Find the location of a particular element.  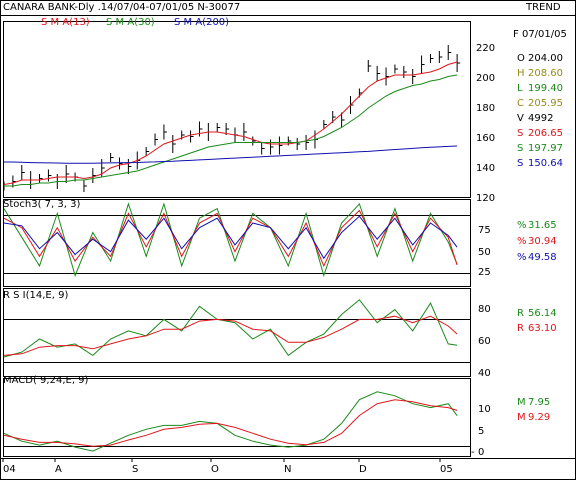

info-date: F 07/01/05 is located at coordinates (540, 35).